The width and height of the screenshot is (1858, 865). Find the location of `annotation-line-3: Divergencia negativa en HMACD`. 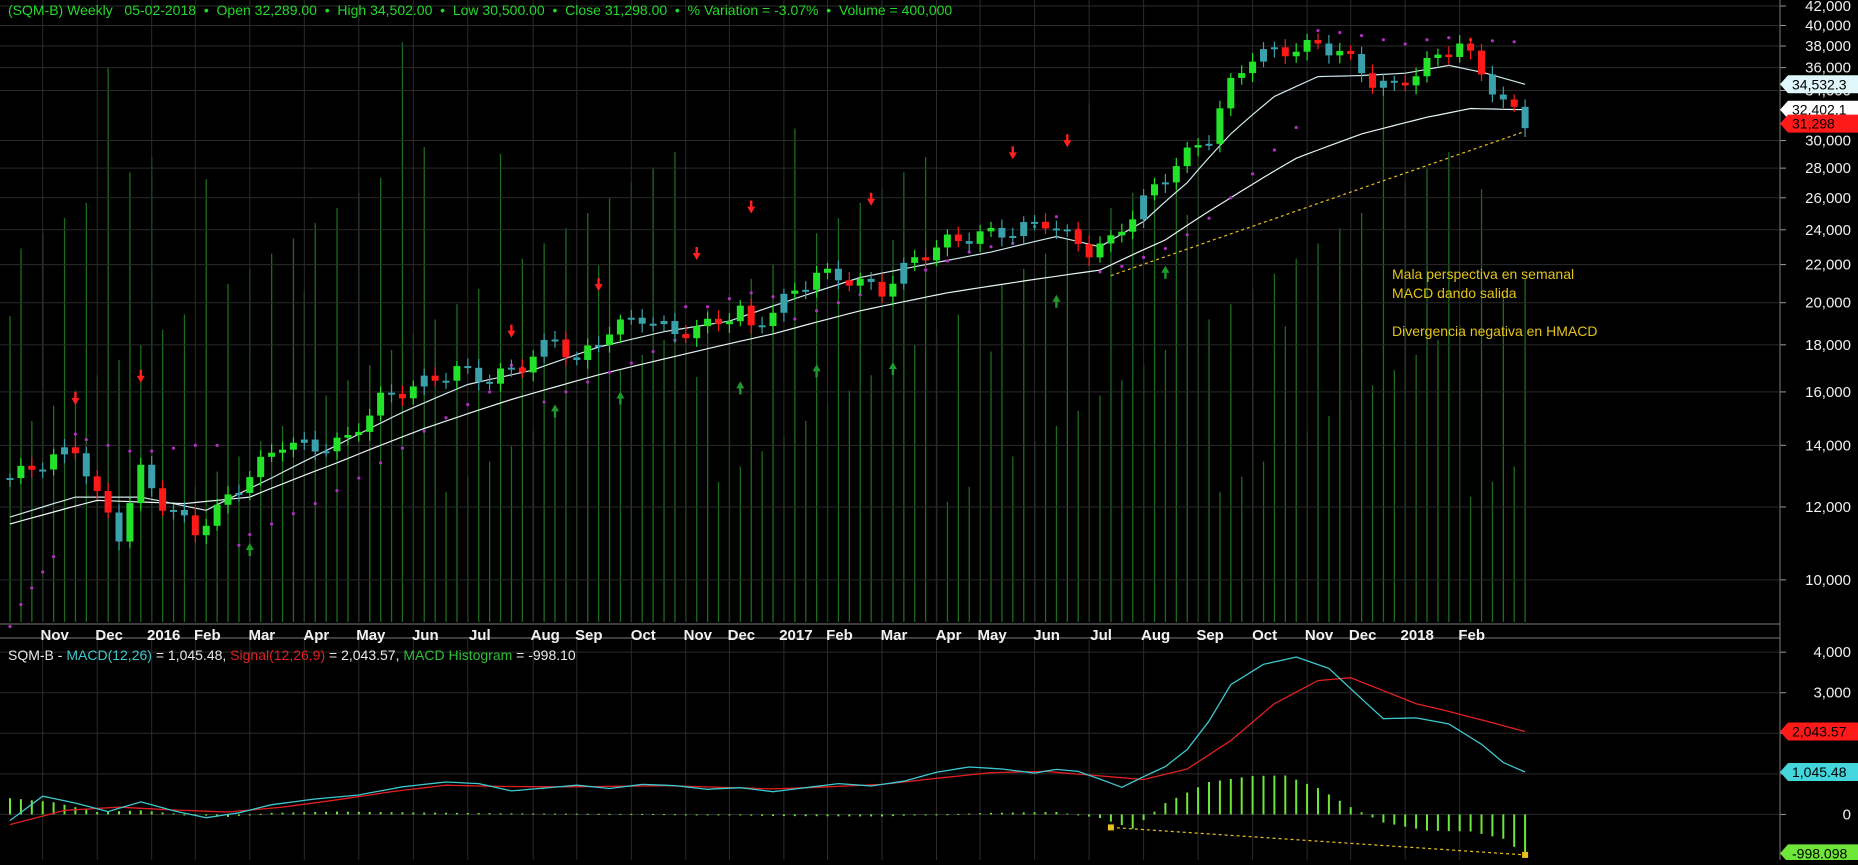

annotation-line-3: Divergencia negativa en HMACD is located at coordinates (1495, 331).